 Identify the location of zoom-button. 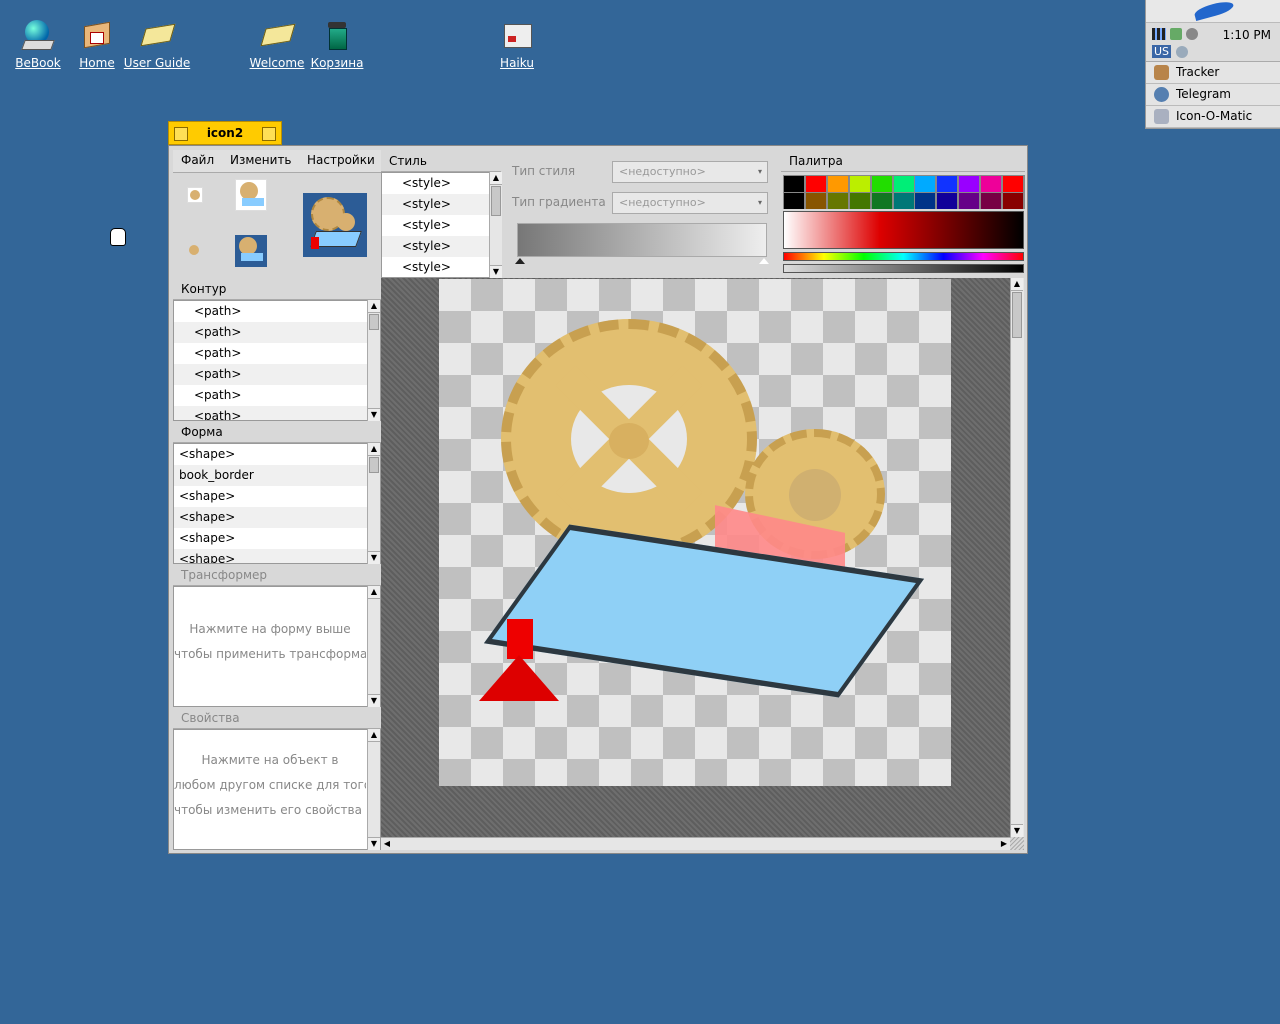
(269, 134).